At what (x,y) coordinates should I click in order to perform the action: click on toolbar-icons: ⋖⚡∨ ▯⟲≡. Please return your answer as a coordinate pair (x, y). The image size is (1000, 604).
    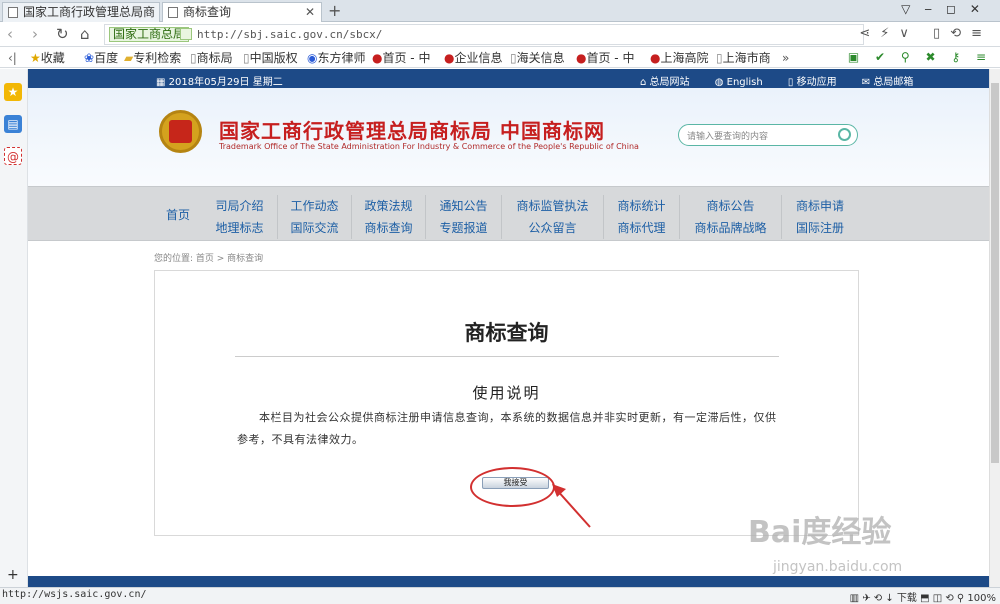
    Looking at the image, I should click on (925, 33).